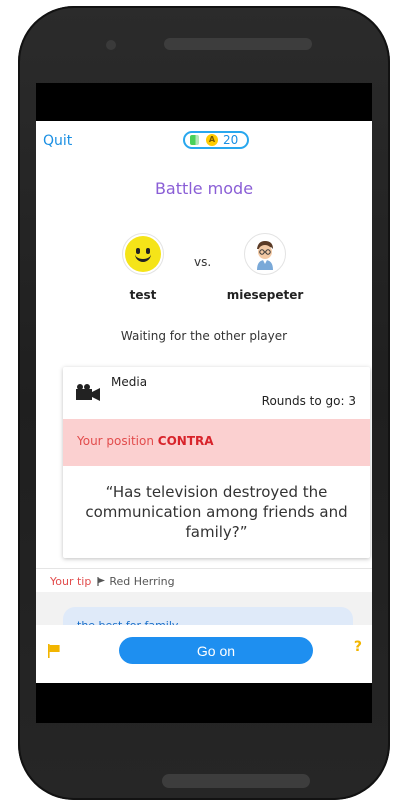 The image size is (407, 806). Describe the element at coordinates (101, 581) in the screenshot. I see `pennant-icon` at that location.